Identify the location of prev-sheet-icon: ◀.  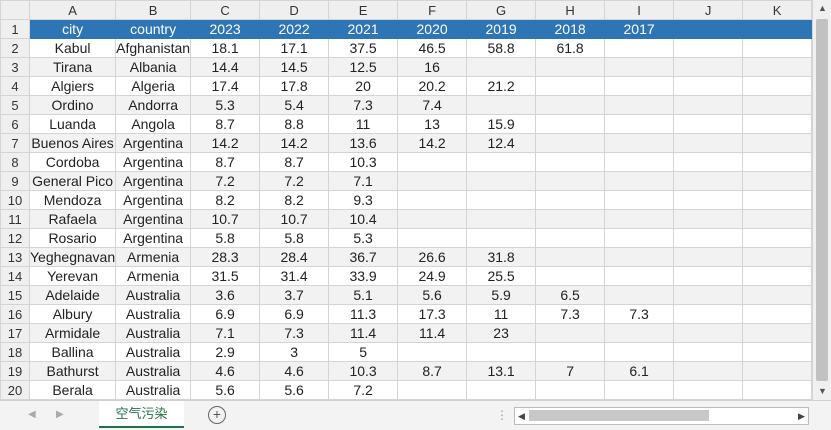
(32, 414).